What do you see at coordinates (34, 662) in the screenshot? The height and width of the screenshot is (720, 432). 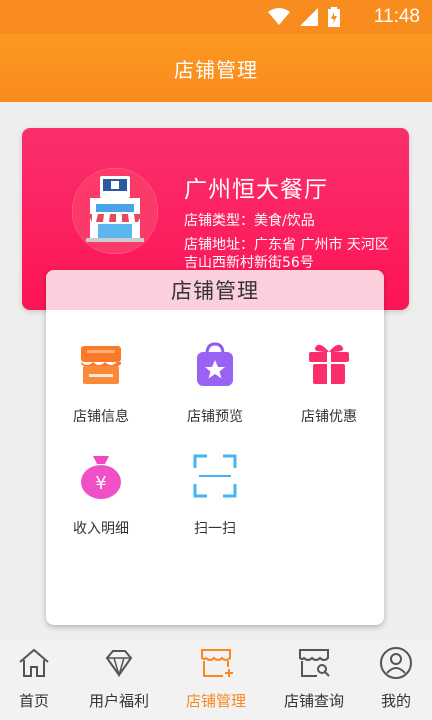 I see `home-icon` at bounding box center [34, 662].